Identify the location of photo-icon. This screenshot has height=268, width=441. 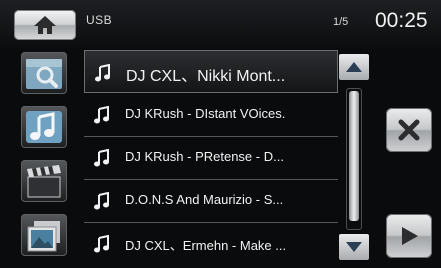
(43, 236).